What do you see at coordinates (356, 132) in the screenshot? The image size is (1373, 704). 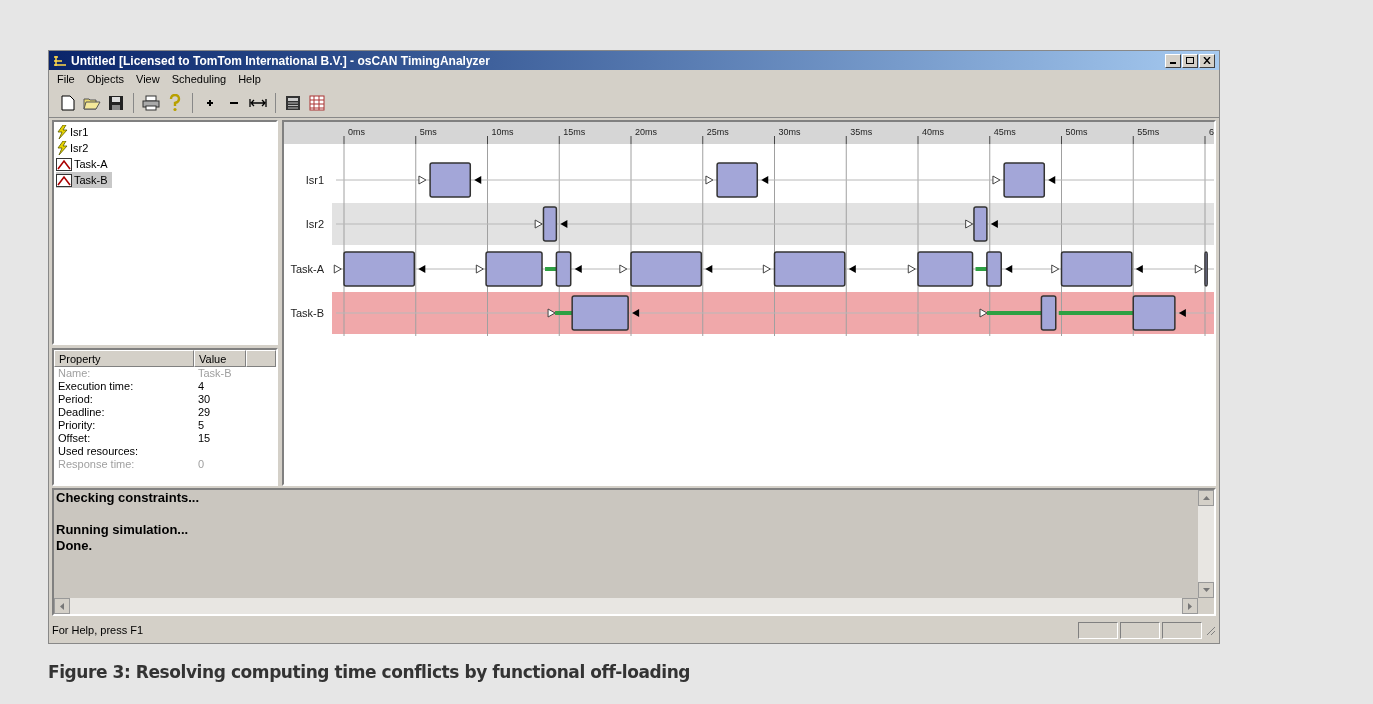 I see `tick-label: 0ms` at bounding box center [356, 132].